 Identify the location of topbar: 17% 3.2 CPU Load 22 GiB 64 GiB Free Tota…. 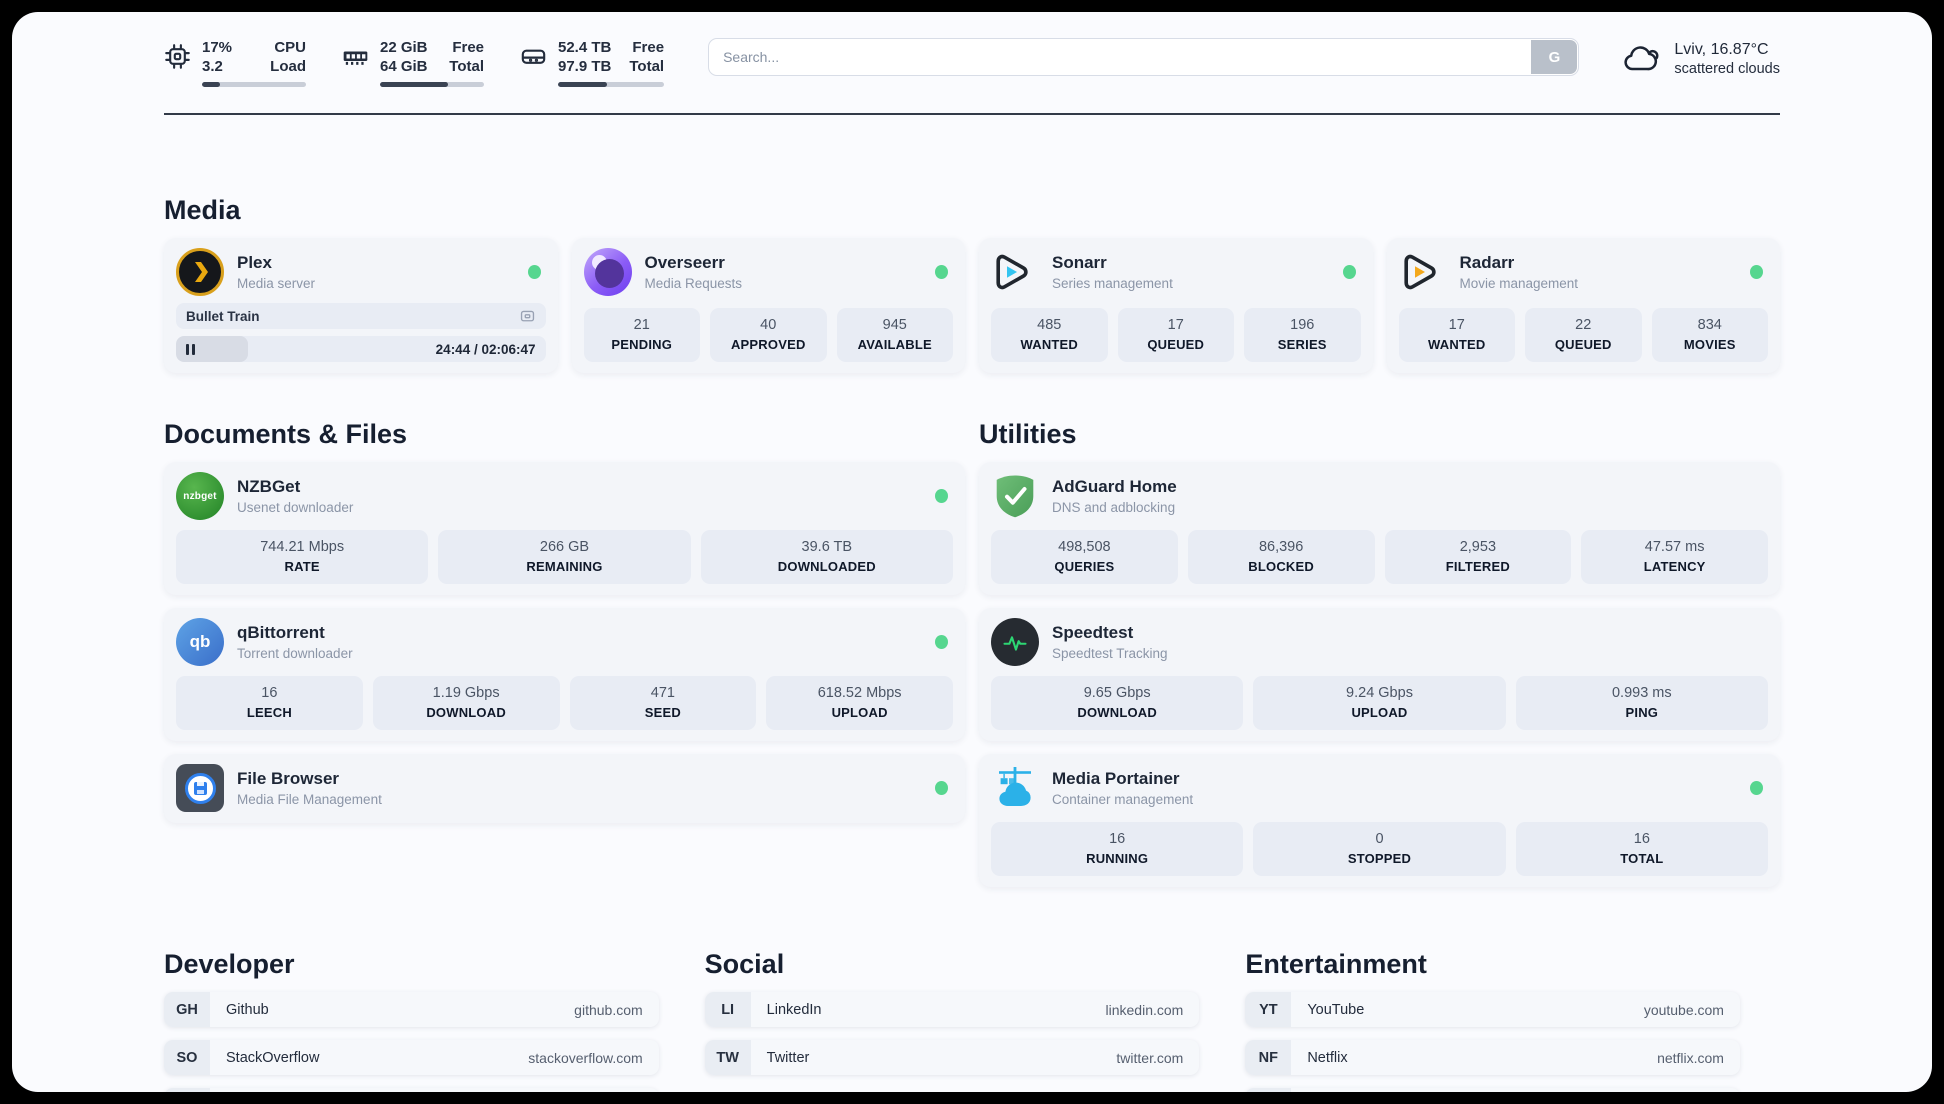
(972, 62).